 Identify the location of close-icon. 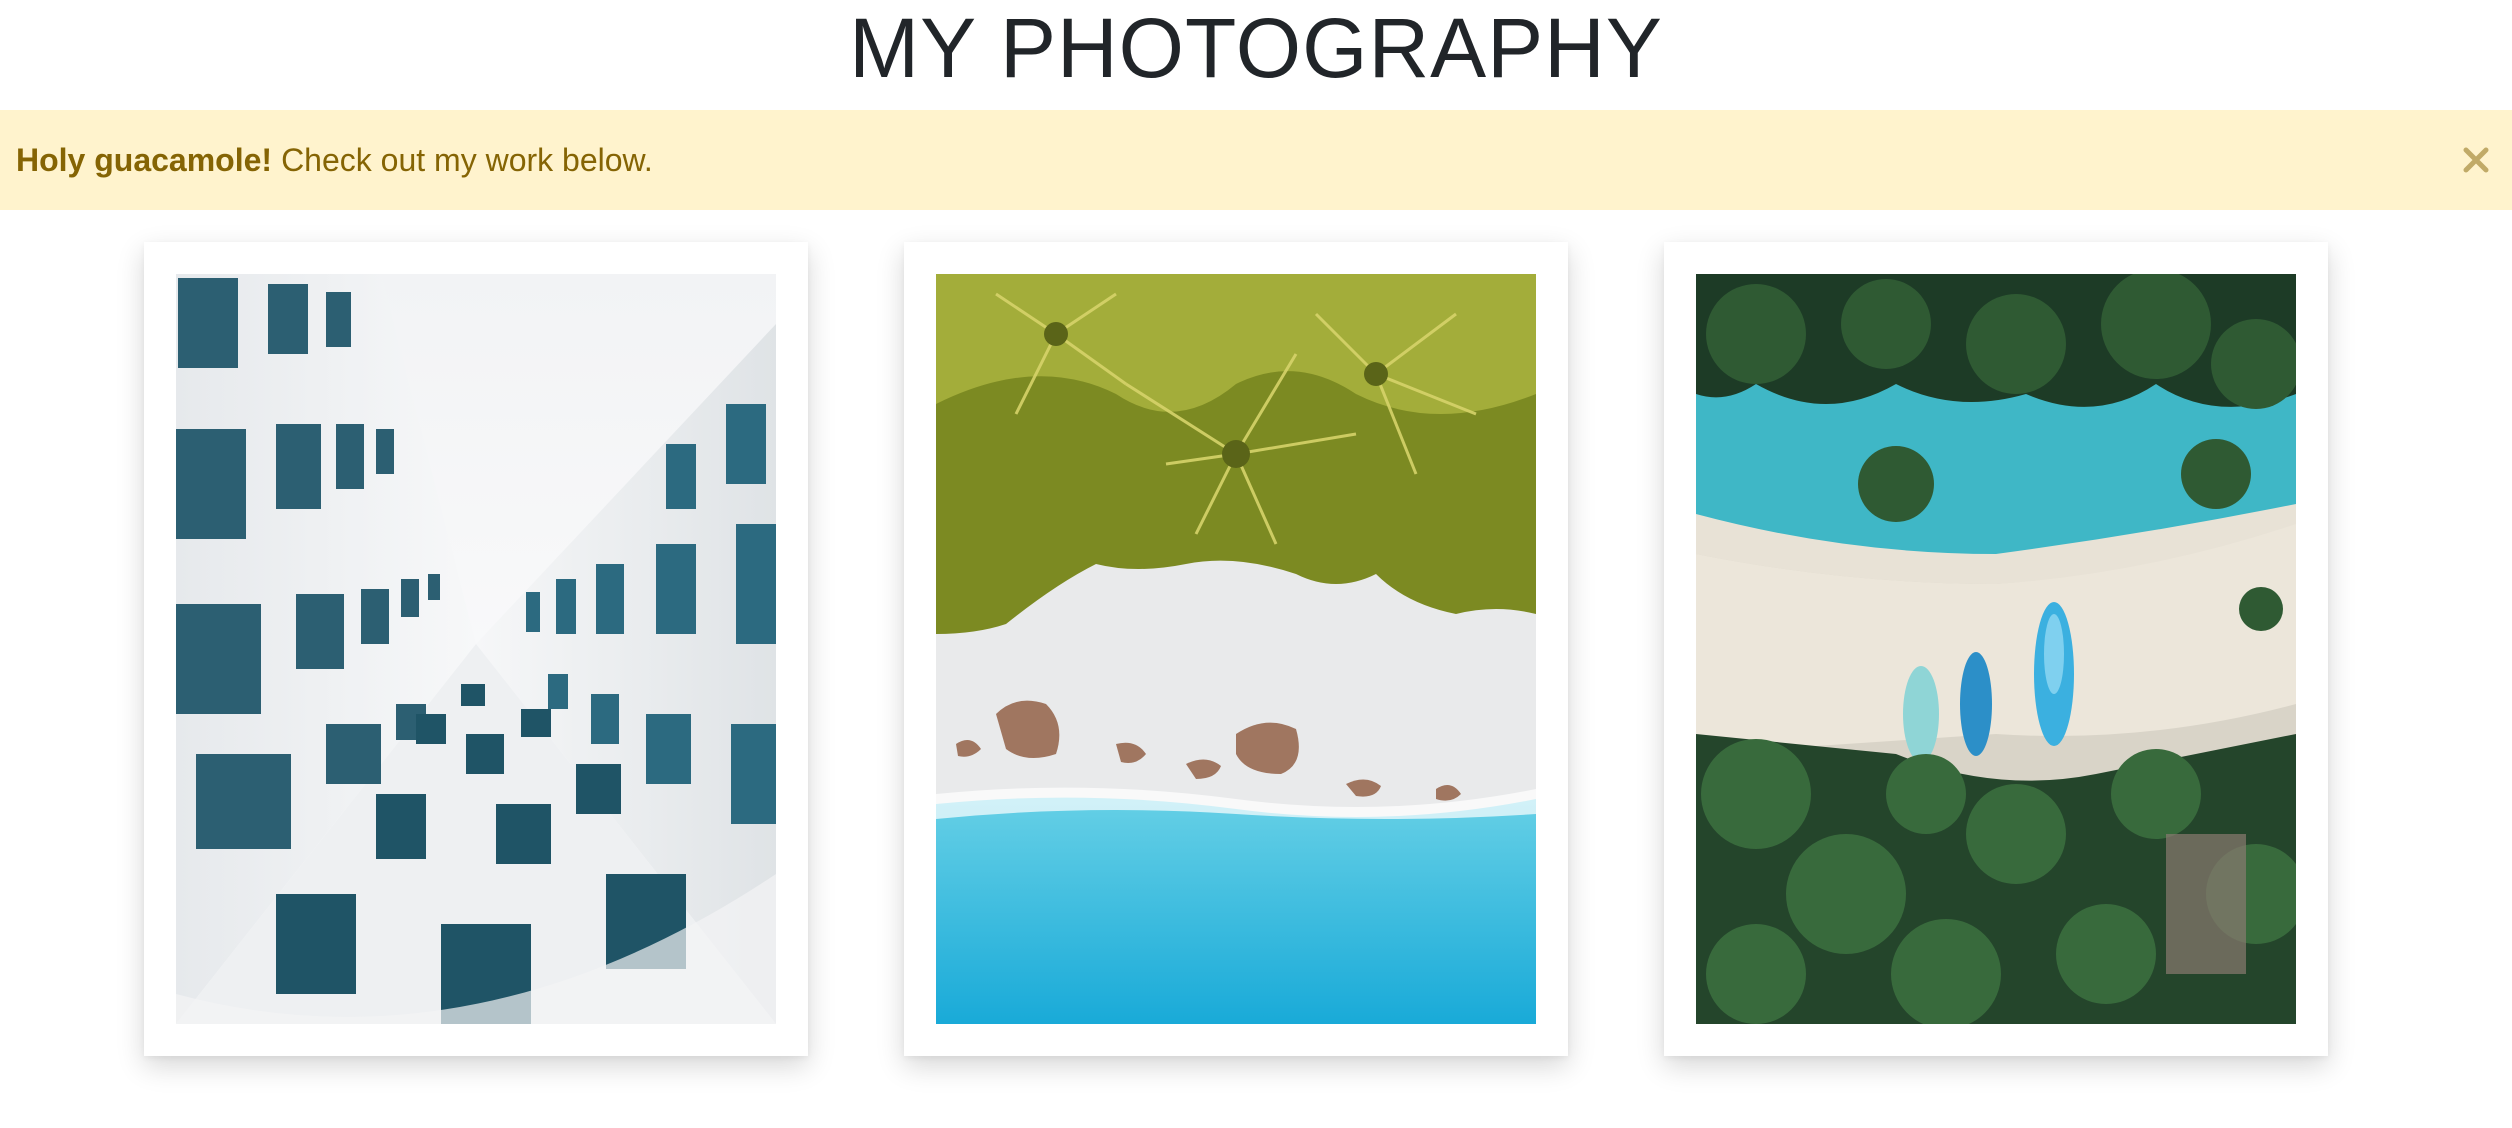
(2476, 160).